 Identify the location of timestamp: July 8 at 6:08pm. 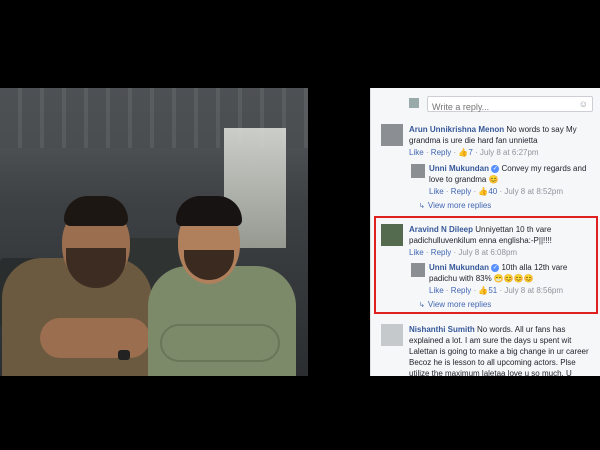
(487, 252).